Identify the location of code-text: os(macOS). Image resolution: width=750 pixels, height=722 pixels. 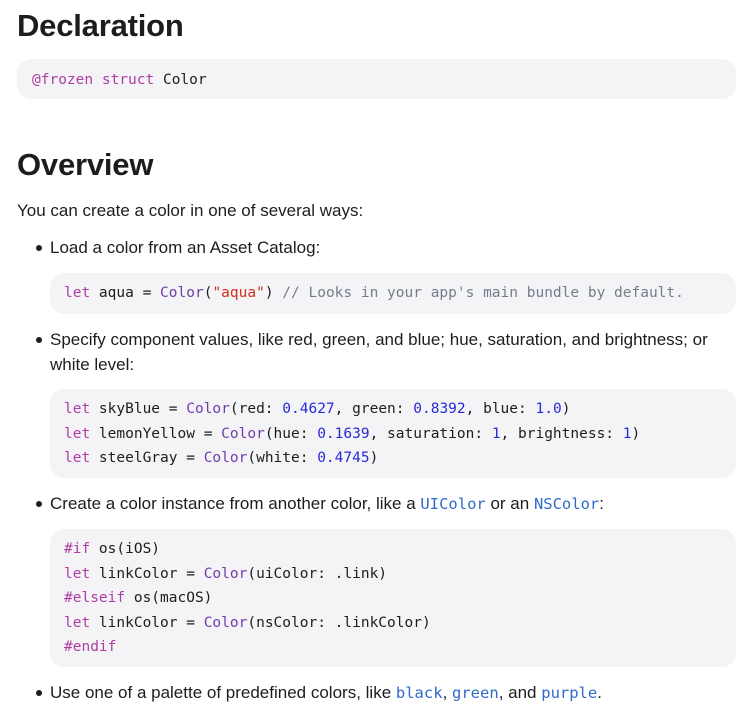
(169, 598).